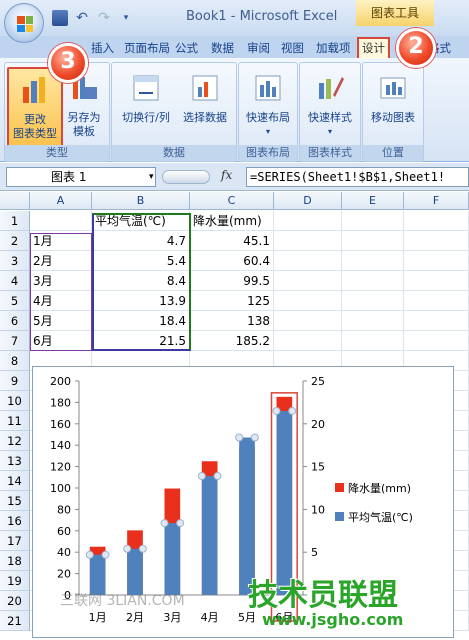  What do you see at coordinates (141, 282) in the screenshot?
I see `series-range-highlight-b` at bounding box center [141, 282].